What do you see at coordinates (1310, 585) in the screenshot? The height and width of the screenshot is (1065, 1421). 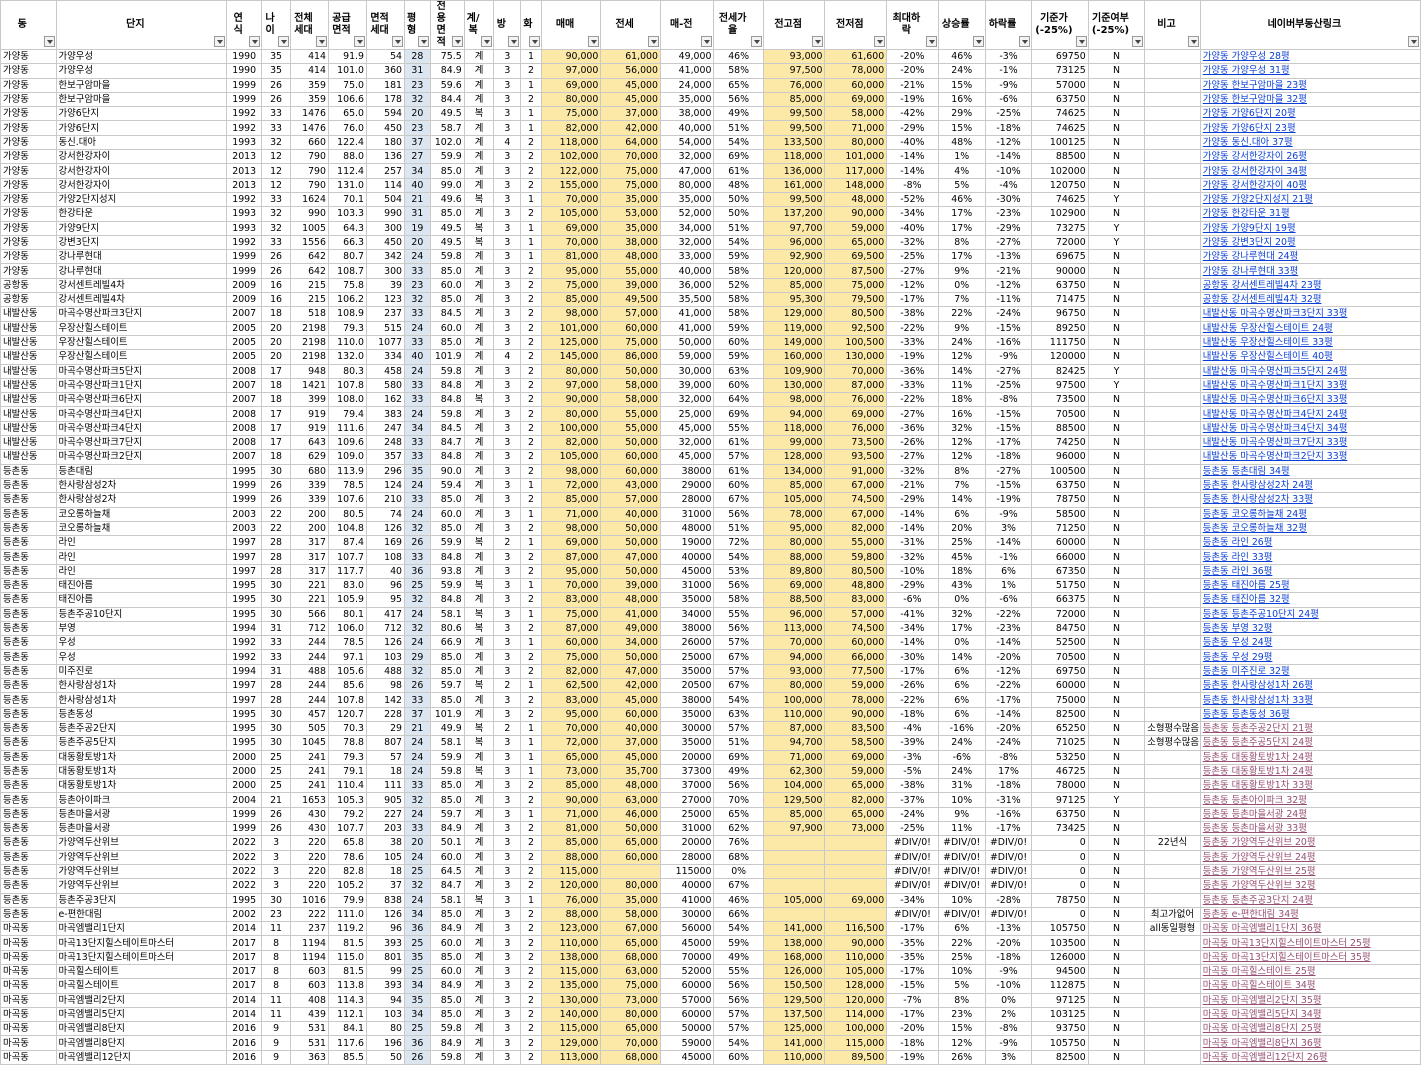 I see `naver-realestate-link: 등촌동 태진아름 25평` at bounding box center [1310, 585].